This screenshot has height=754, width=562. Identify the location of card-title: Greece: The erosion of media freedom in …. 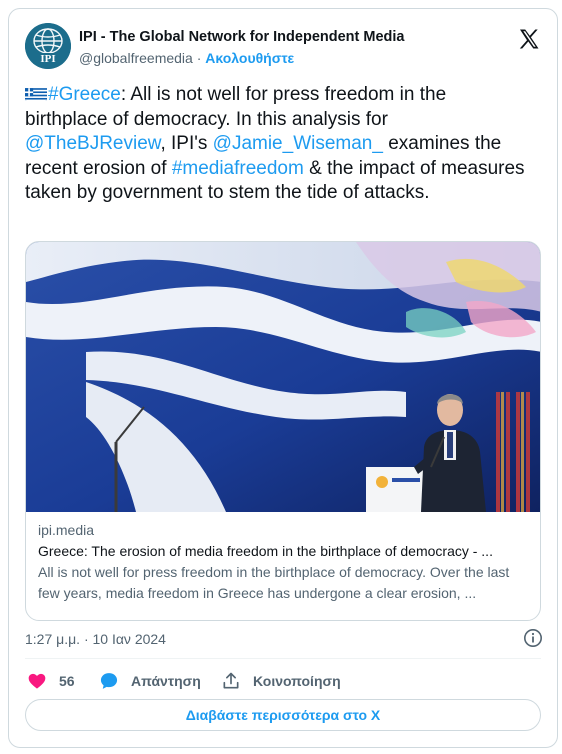
(265, 551).